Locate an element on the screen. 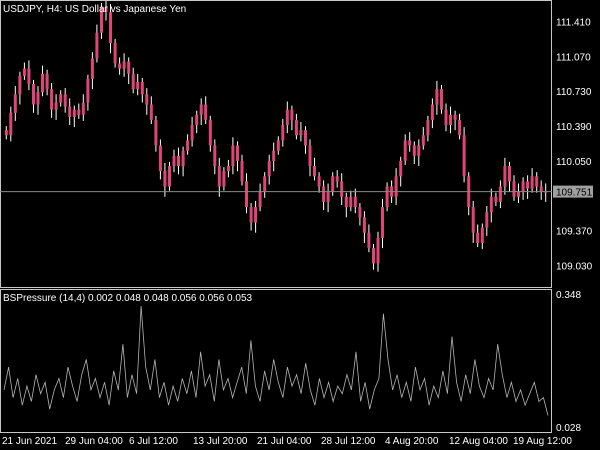  price-tick-label: 111.410 is located at coordinates (573, 23).